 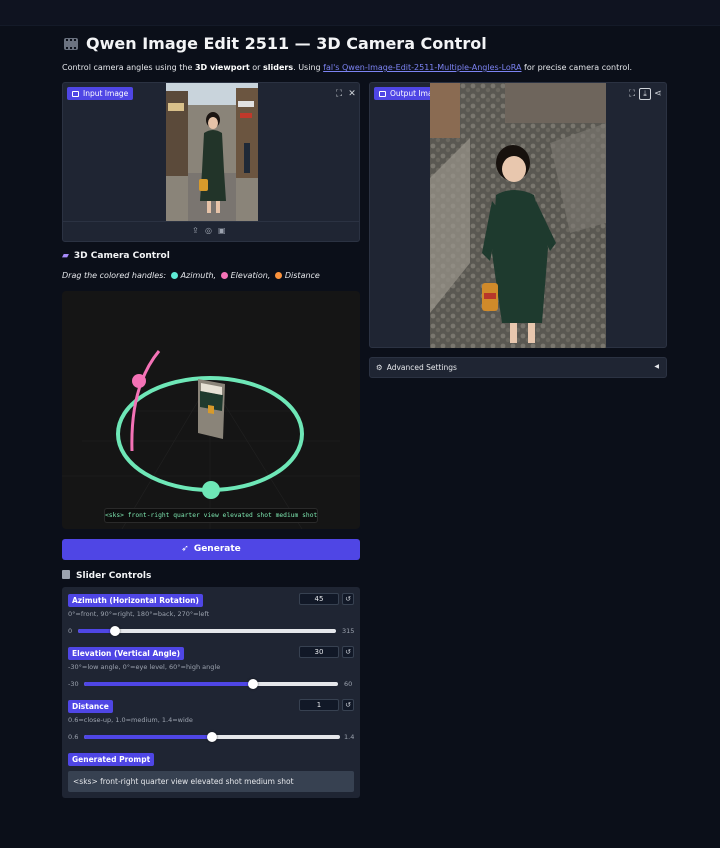 What do you see at coordinates (224, 275) in the screenshot?
I see `elevation-dot-icon` at bounding box center [224, 275].